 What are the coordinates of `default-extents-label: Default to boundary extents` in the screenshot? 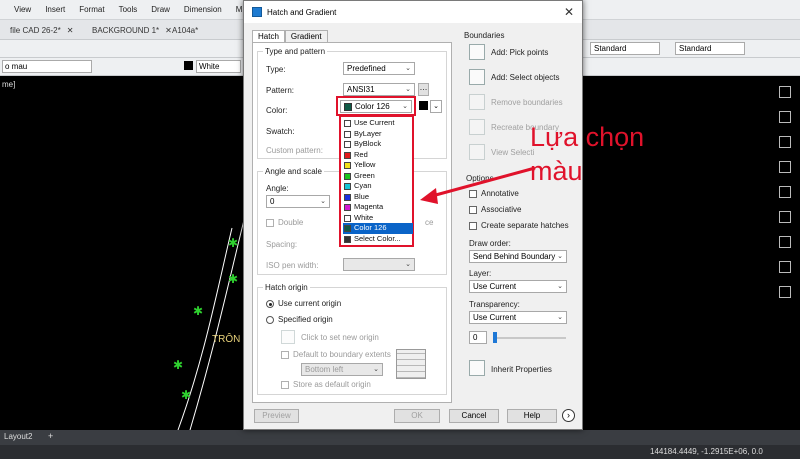 It's located at (342, 354).